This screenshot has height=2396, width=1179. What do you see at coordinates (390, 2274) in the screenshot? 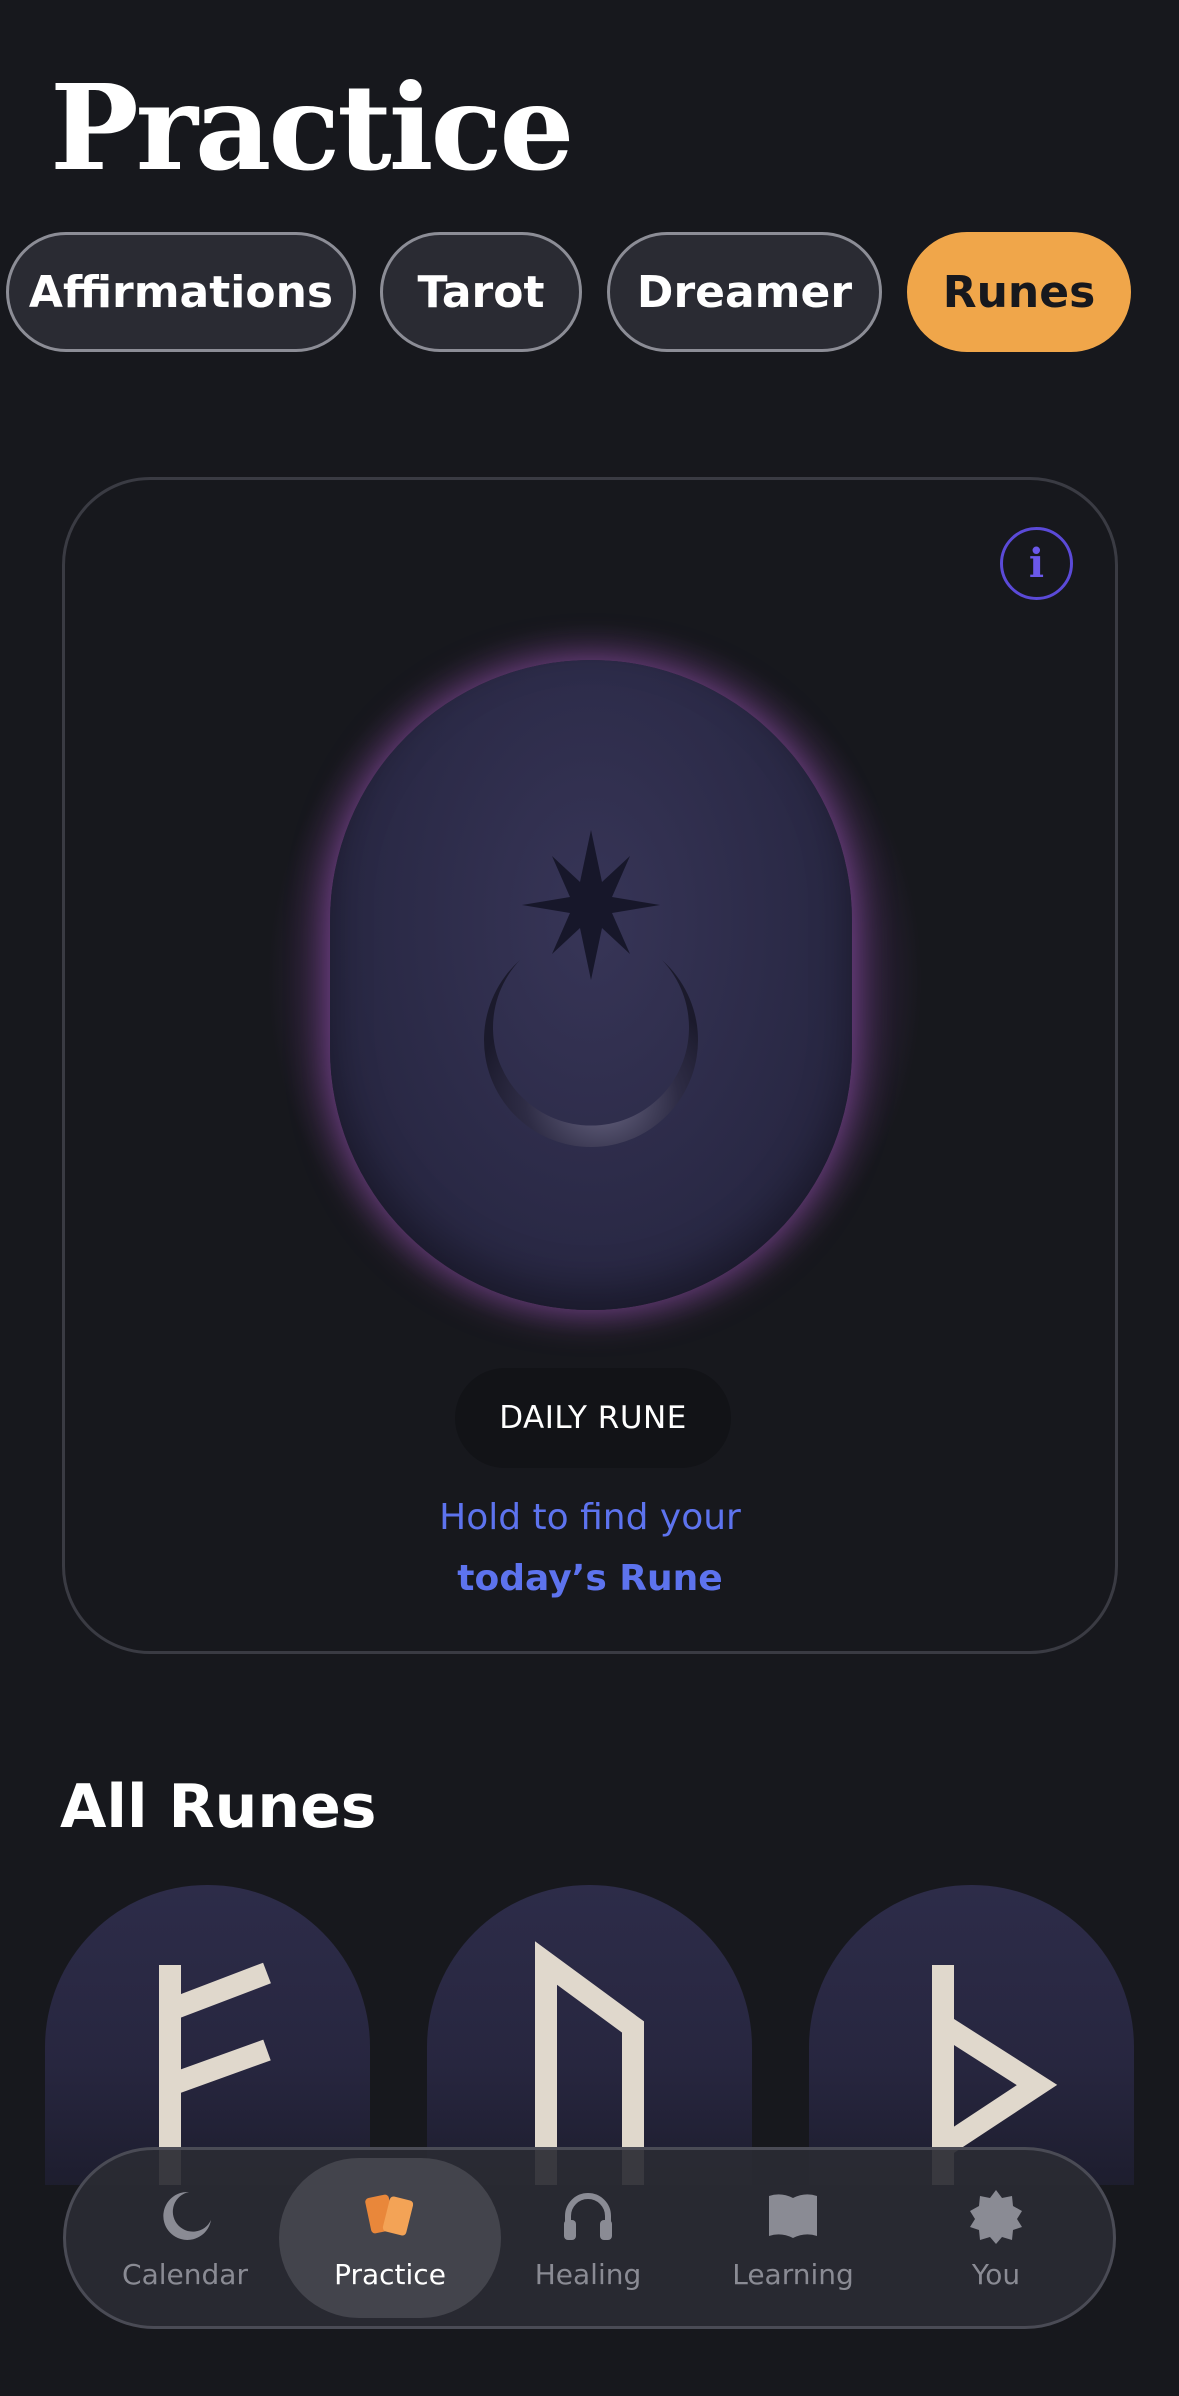
I see `nav-practice-label: Practice` at bounding box center [390, 2274].